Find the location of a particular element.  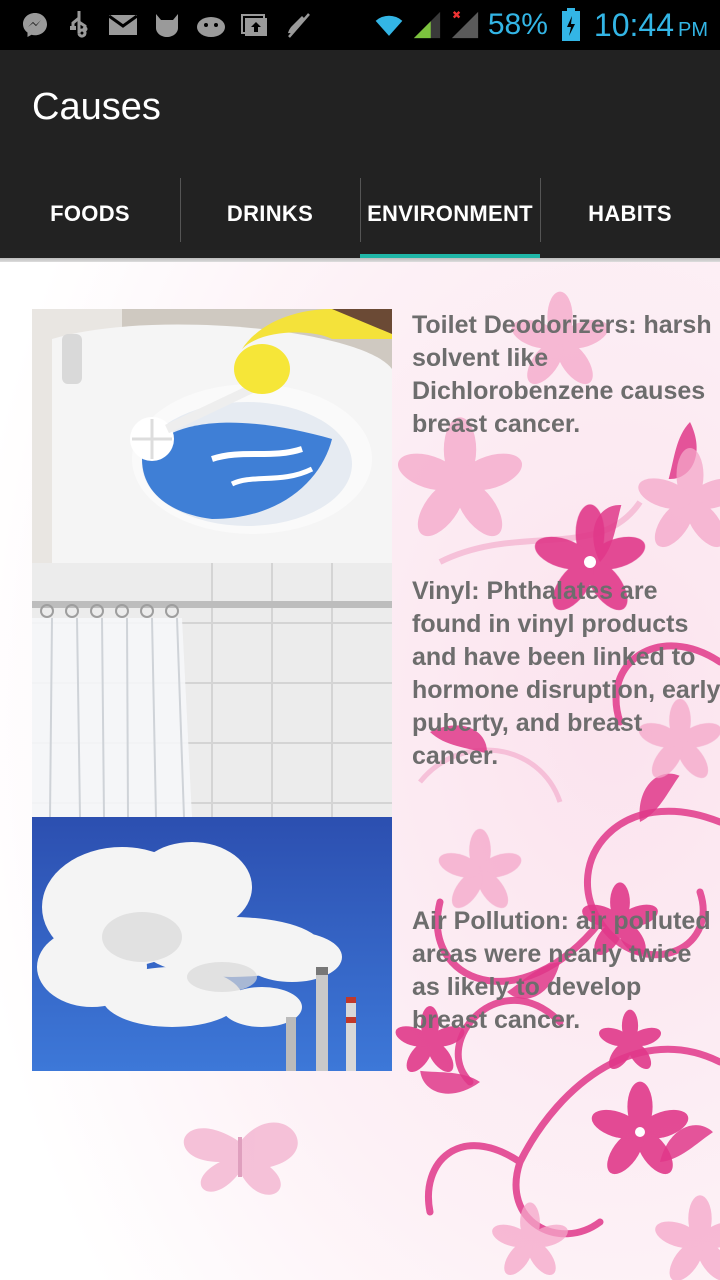

status-bar: 58% 10:44 PM is located at coordinates (360, 25).